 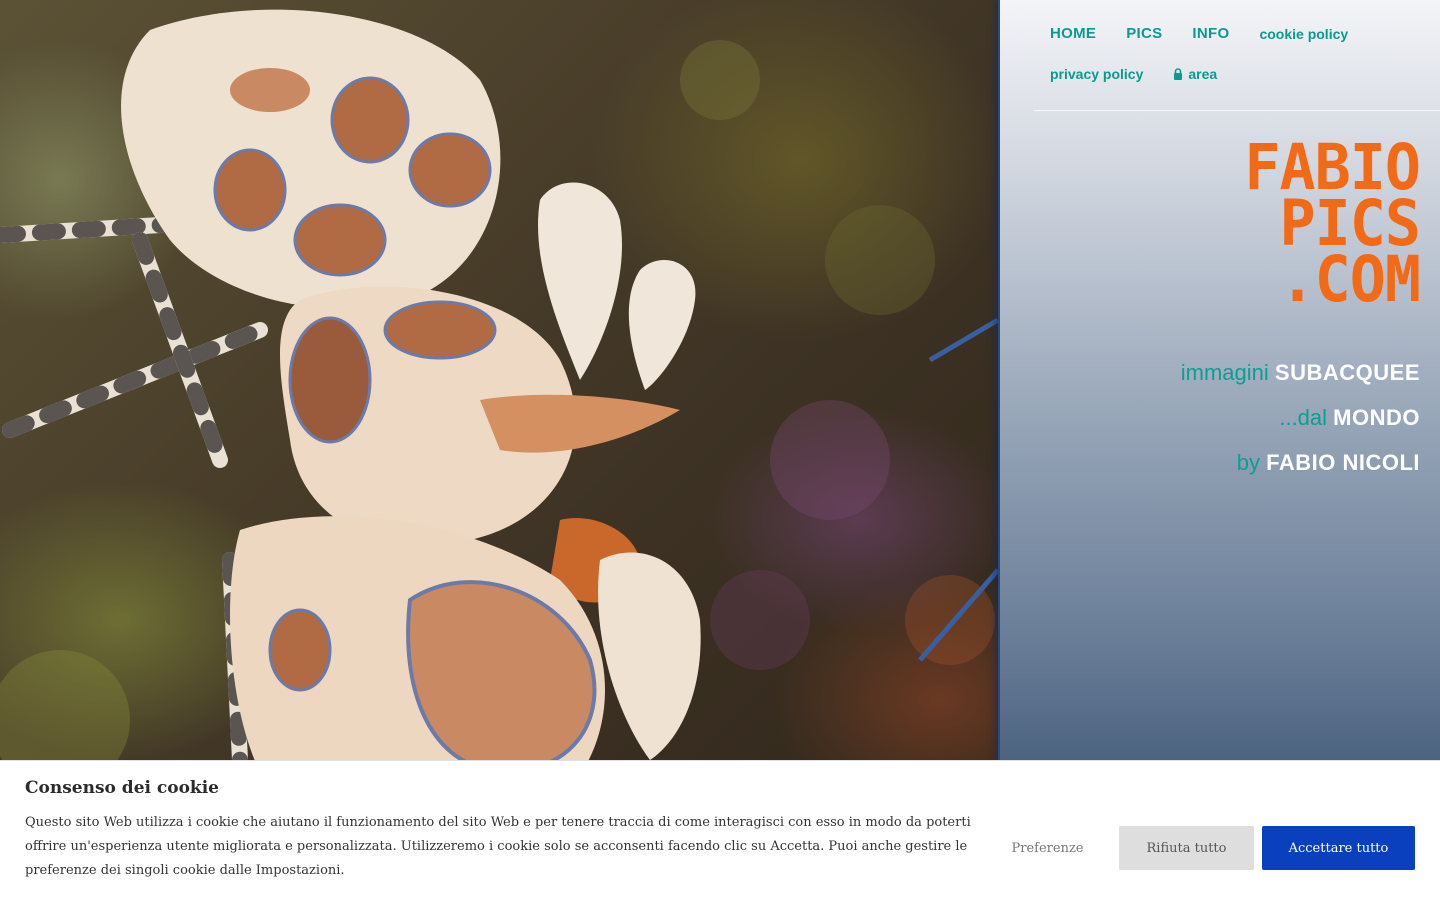 What do you see at coordinates (1343, 462) in the screenshot?
I see `tagline-strong: FABIO NICOLI` at bounding box center [1343, 462].